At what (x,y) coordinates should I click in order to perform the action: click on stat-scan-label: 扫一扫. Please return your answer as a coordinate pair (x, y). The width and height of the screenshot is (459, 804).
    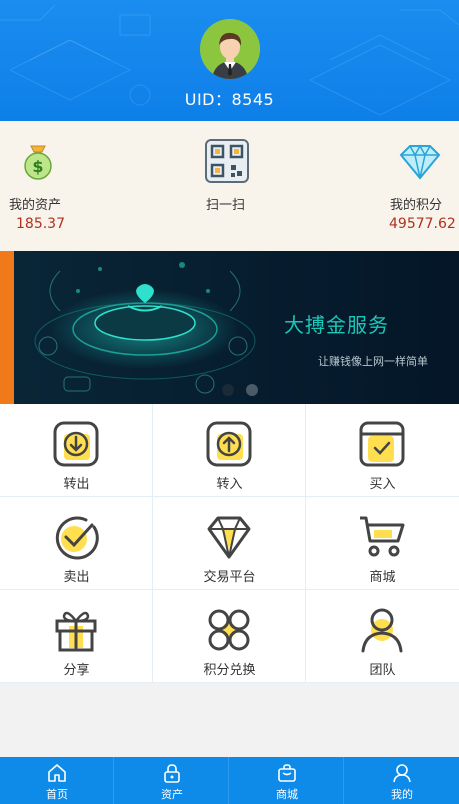
    Looking at the image, I should click on (226, 205).